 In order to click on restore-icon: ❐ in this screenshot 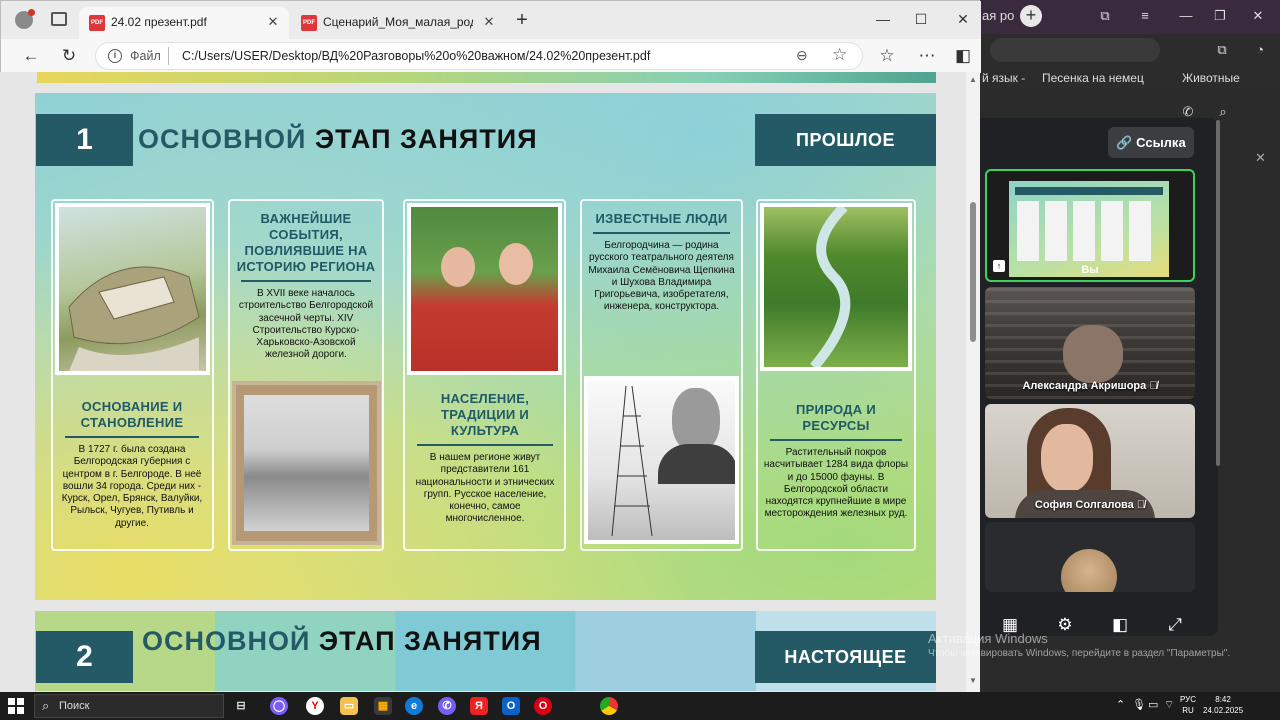, I will do `click(1220, 16)`.